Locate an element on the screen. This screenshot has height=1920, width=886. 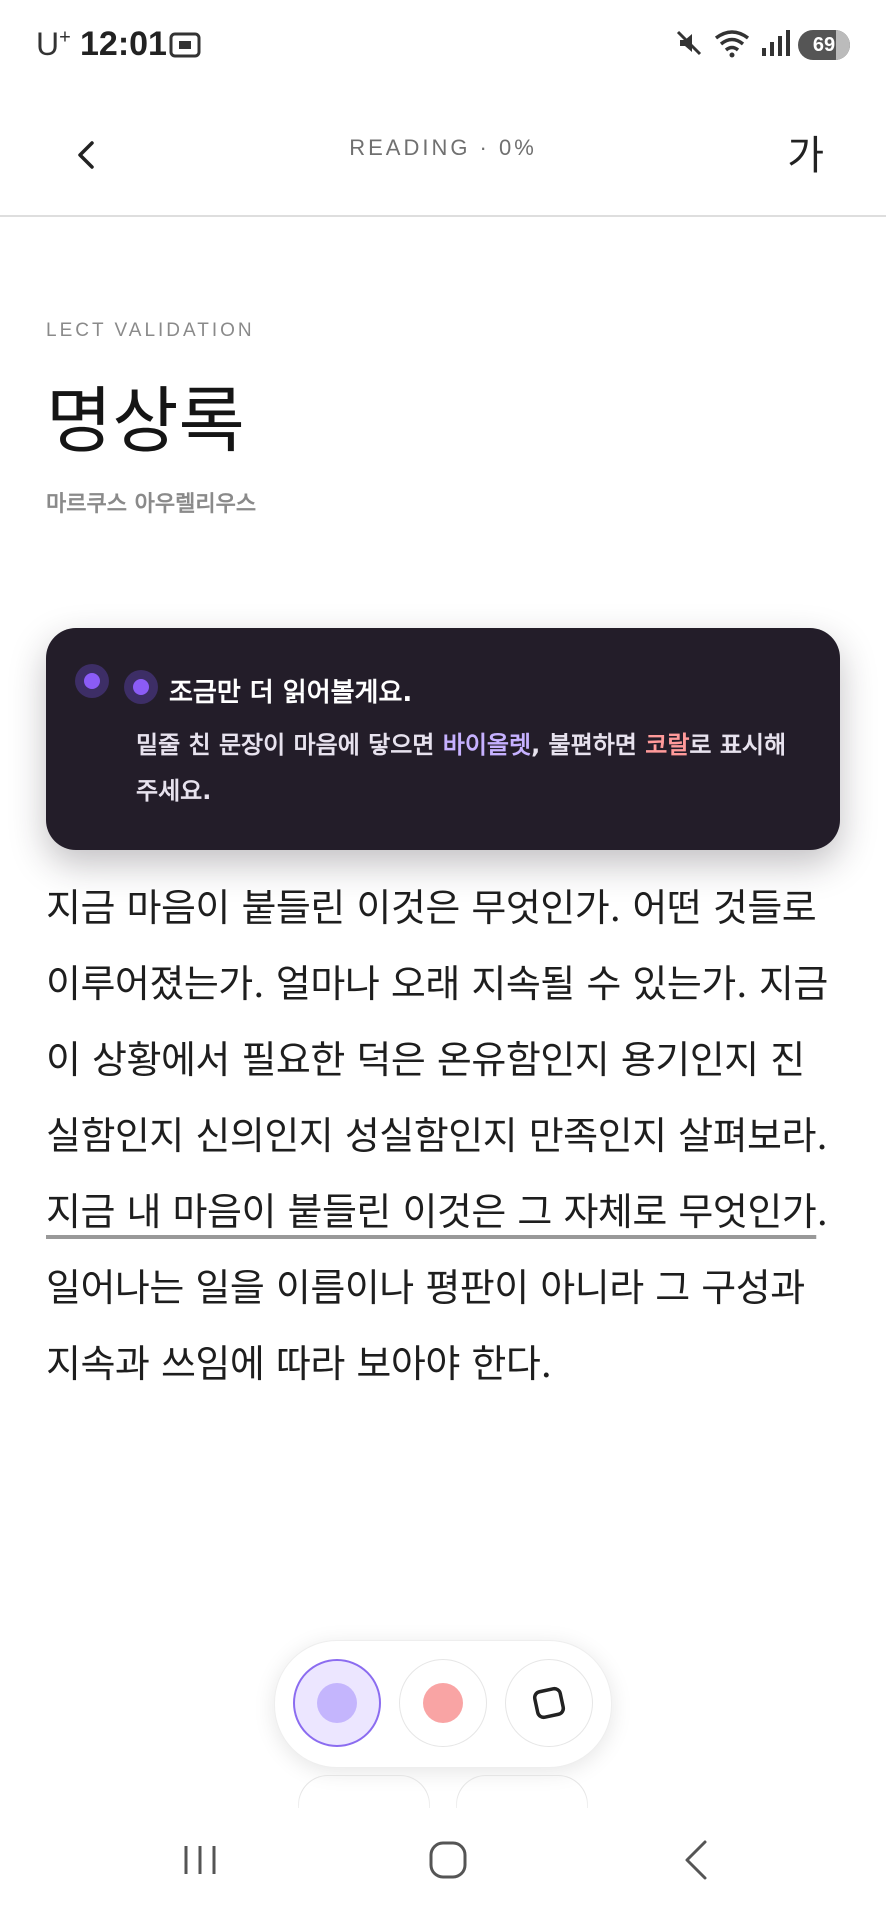
square-outline-icon is located at coordinates (549, 1703).